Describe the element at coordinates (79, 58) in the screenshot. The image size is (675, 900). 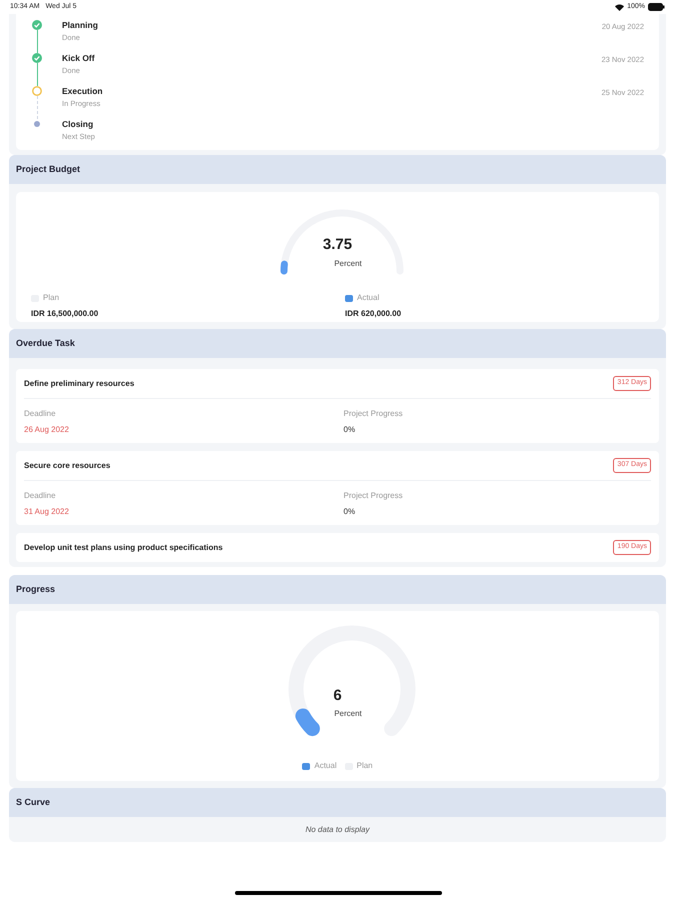
I see `step-title: Kick Off` at that location.